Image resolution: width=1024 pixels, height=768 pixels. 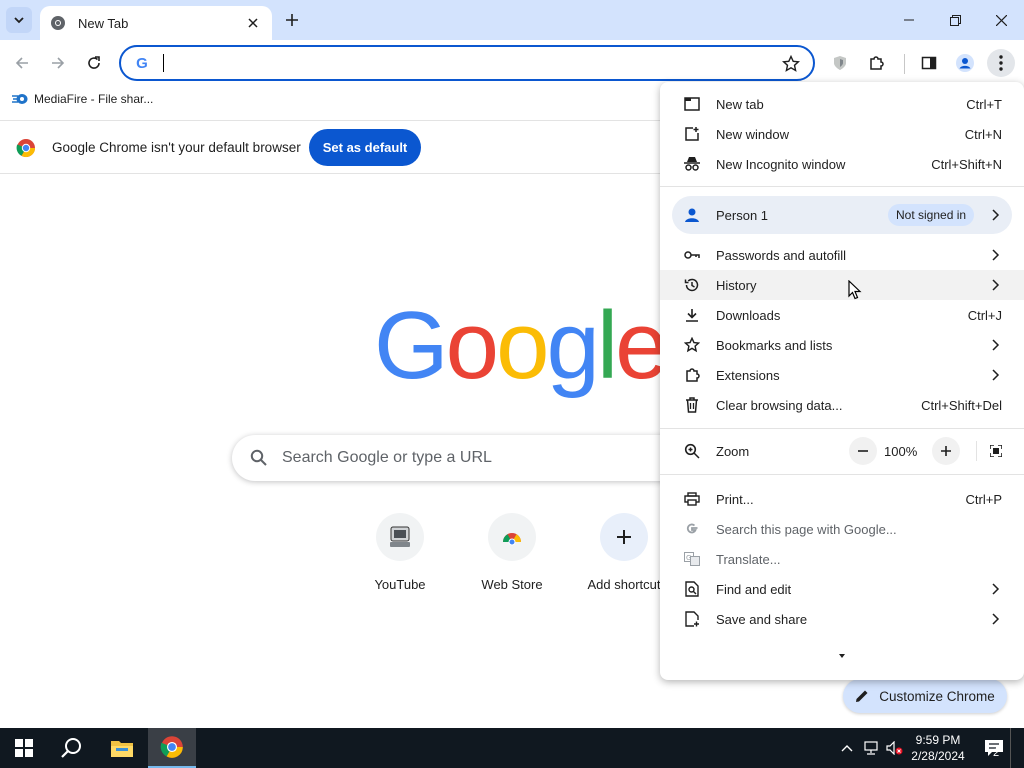 I want to click on profile-button, so click(x=965, y=63).